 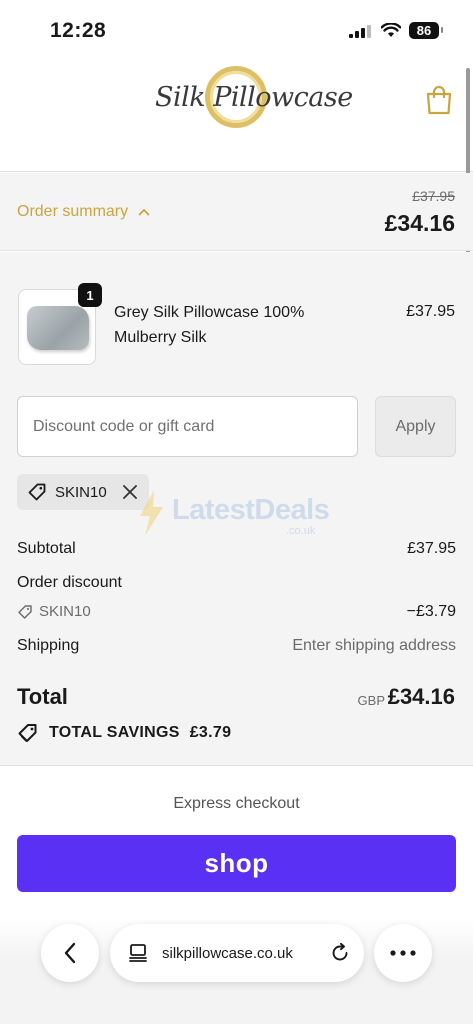 What do you see at coordinates (374, 645) in the screenshot?
I see `shipping-value: Enter shipping address` at bounding box center [374, 645].